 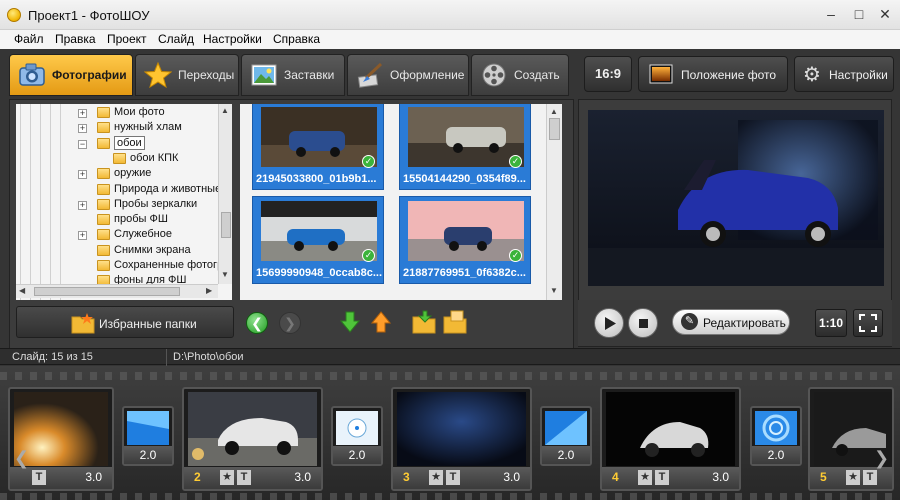 I want to click on stop-icon, so click(x=643, y=323).